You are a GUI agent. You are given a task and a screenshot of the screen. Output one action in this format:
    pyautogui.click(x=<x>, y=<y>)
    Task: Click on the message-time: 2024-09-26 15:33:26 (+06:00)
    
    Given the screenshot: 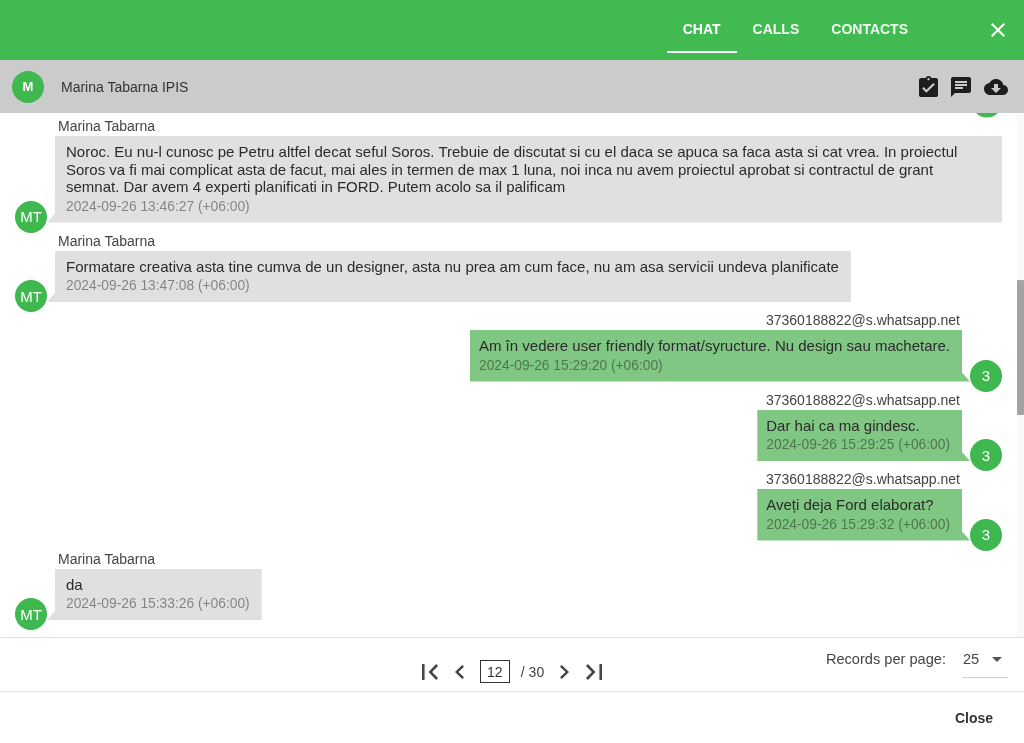 What is the action you would take?
    pyautogui.click(x=158, y=604)
    